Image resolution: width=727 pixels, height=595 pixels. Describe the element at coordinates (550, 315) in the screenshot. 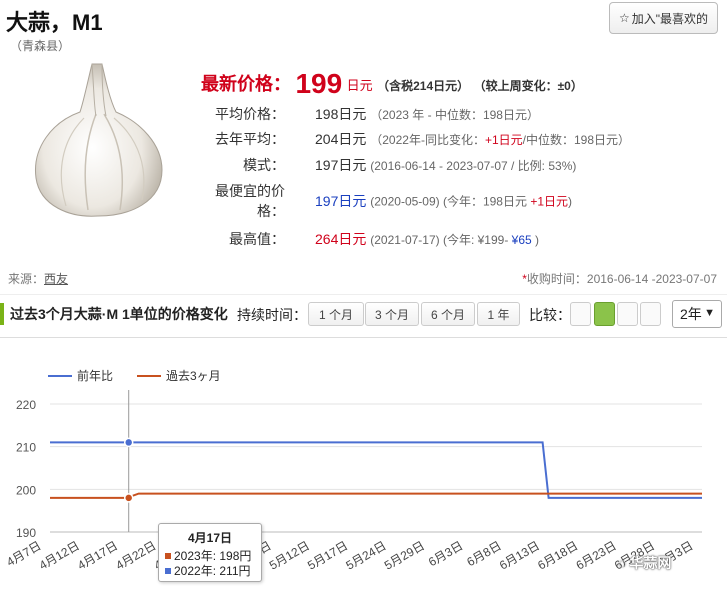

I see `compare-label: 比较：` at that location.